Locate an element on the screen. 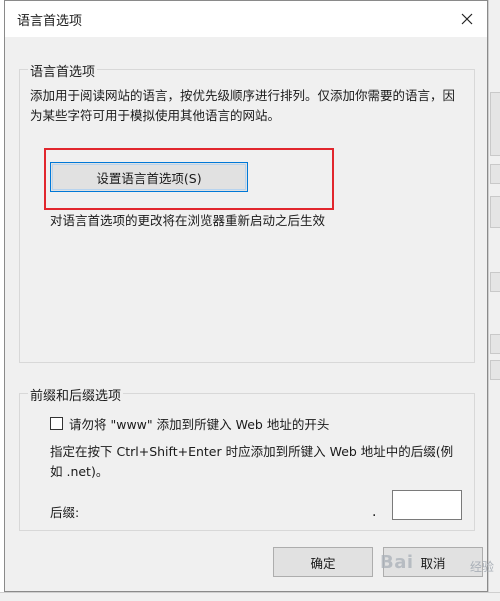 The width and height of the screenshot is (500, 601). set-language-preferences-button: 设置语言首选项(S) is located at coordinates (149, 177).